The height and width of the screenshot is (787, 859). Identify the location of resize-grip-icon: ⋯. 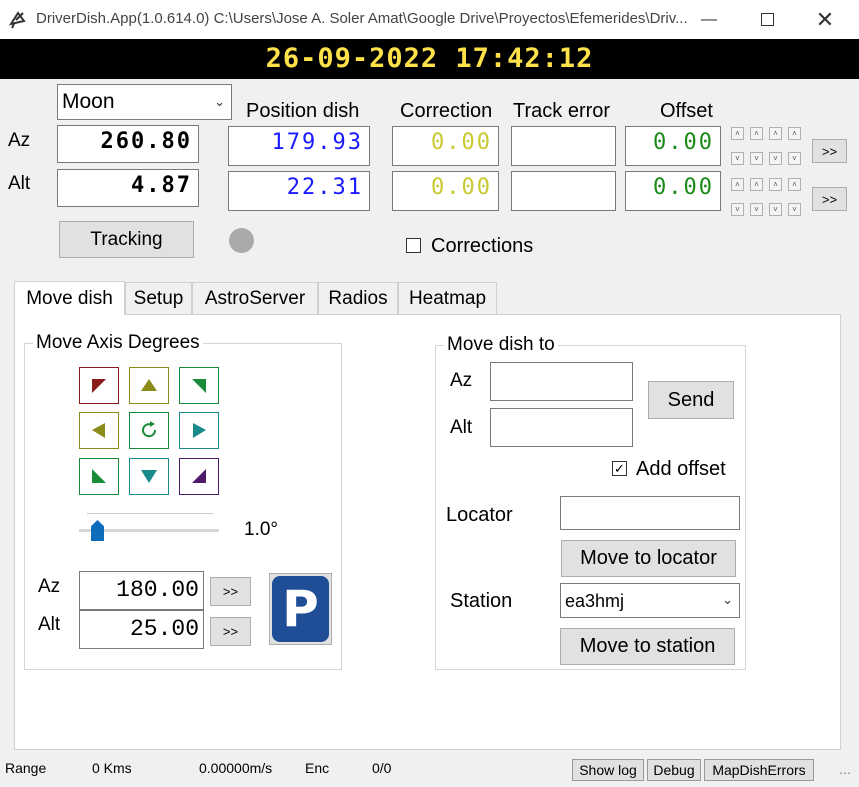
(845, 773).